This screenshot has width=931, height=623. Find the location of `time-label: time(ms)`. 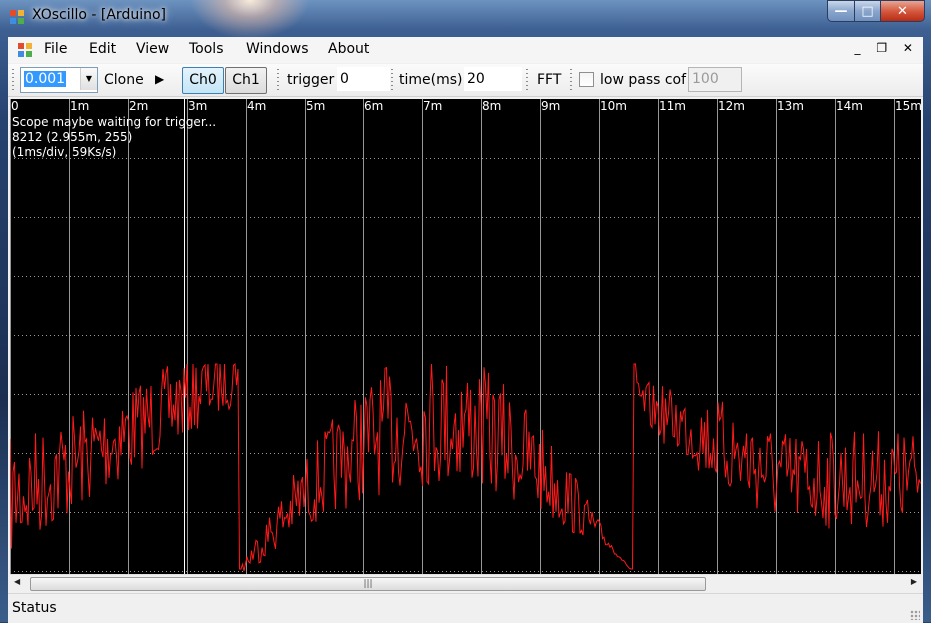

time-label: time(ms) is located at coordinates (431, 80).